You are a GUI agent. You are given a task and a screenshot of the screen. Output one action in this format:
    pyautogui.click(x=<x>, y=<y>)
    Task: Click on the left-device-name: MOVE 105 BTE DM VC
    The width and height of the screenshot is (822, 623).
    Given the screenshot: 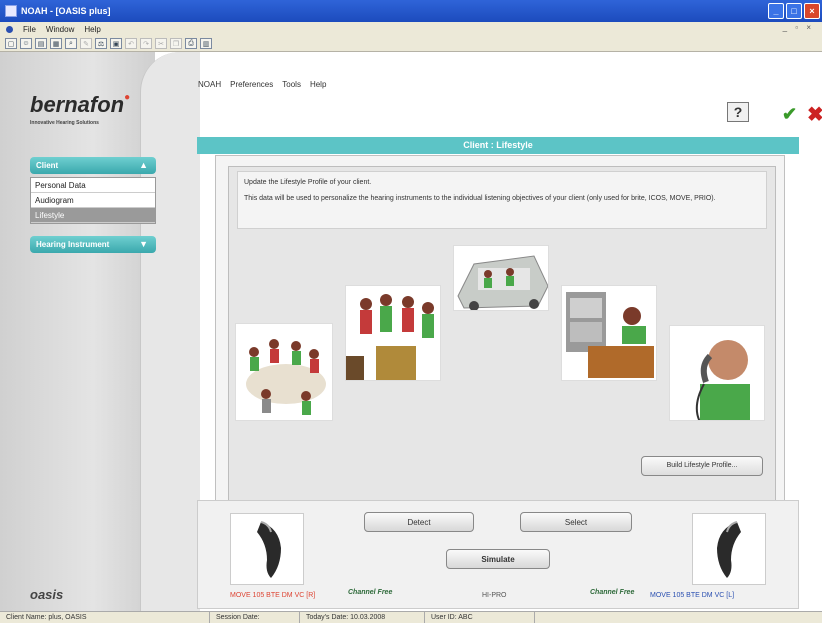 What is the action you would take?
    pyautogui.click(x=267, y=595)
    